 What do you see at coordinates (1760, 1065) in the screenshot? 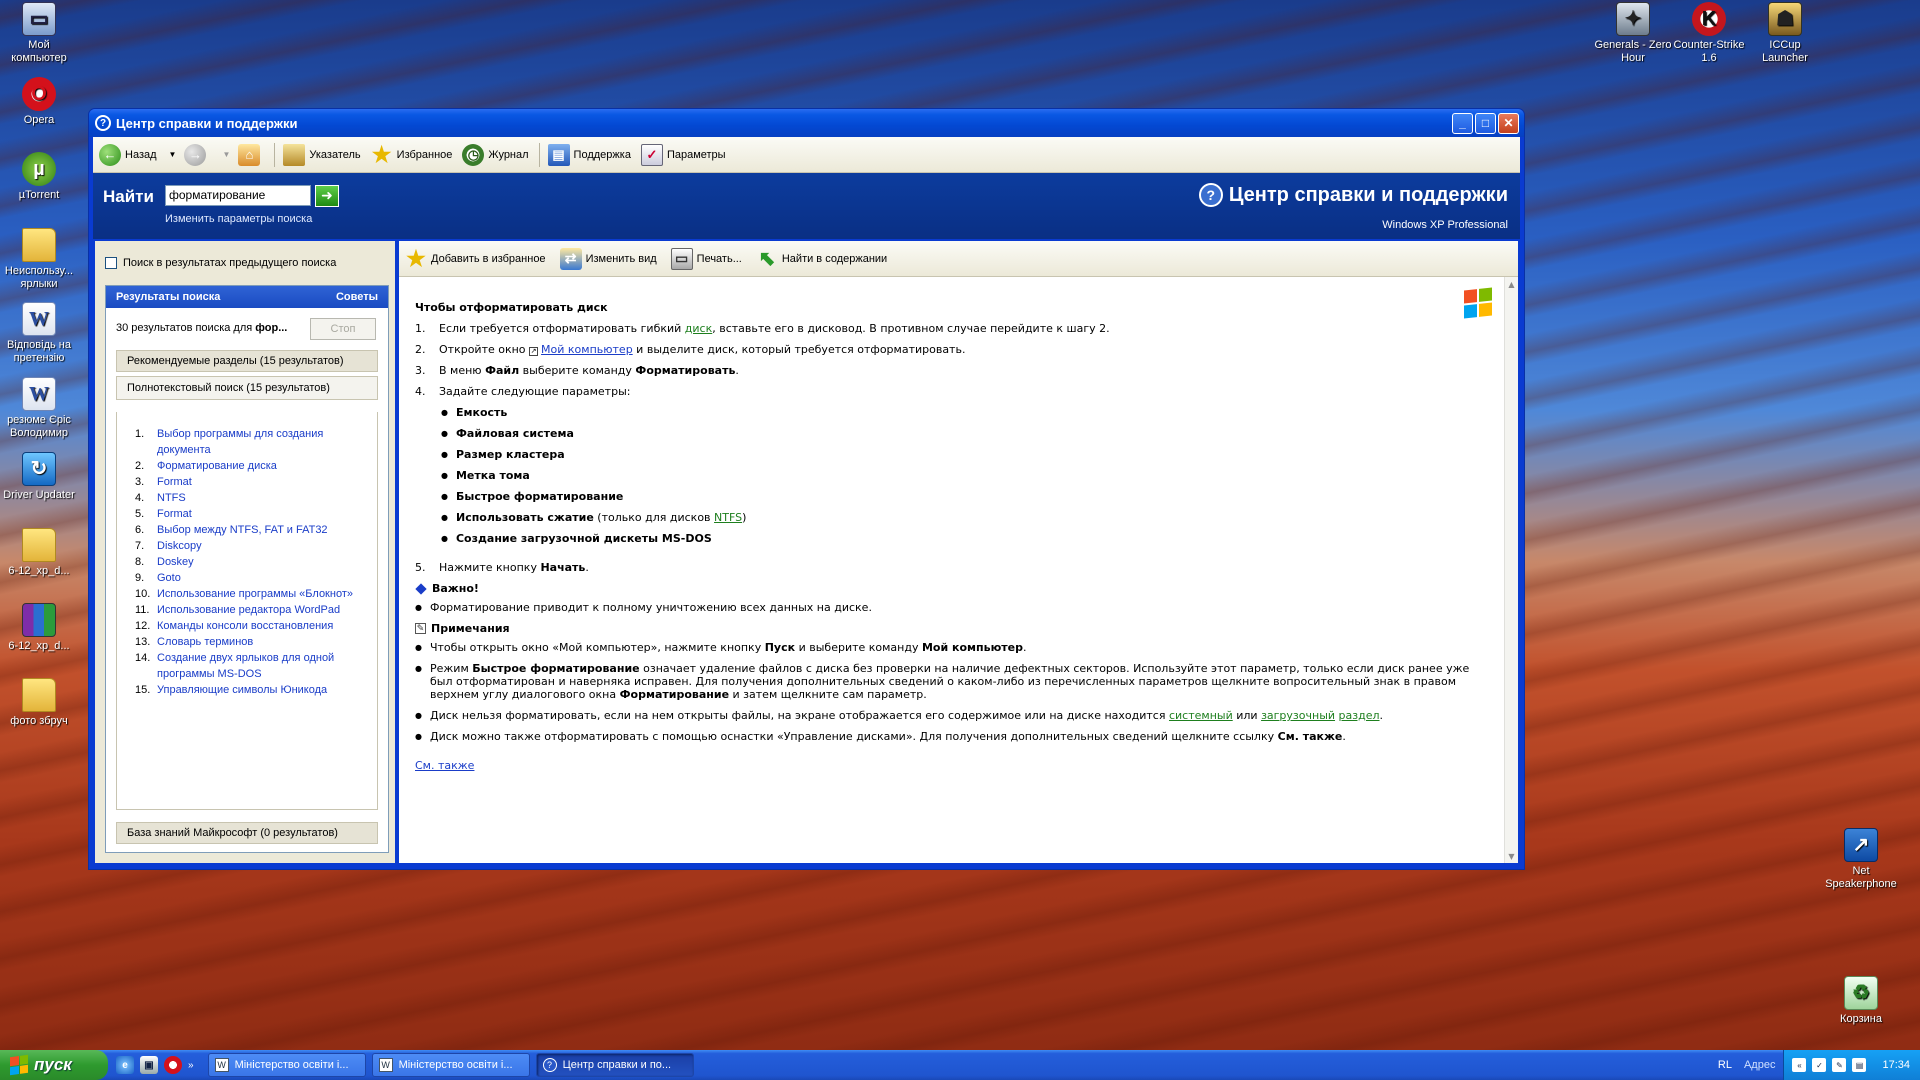
I see `address-toolbar-label: Адрес` at bounding box center [1760, 1065].